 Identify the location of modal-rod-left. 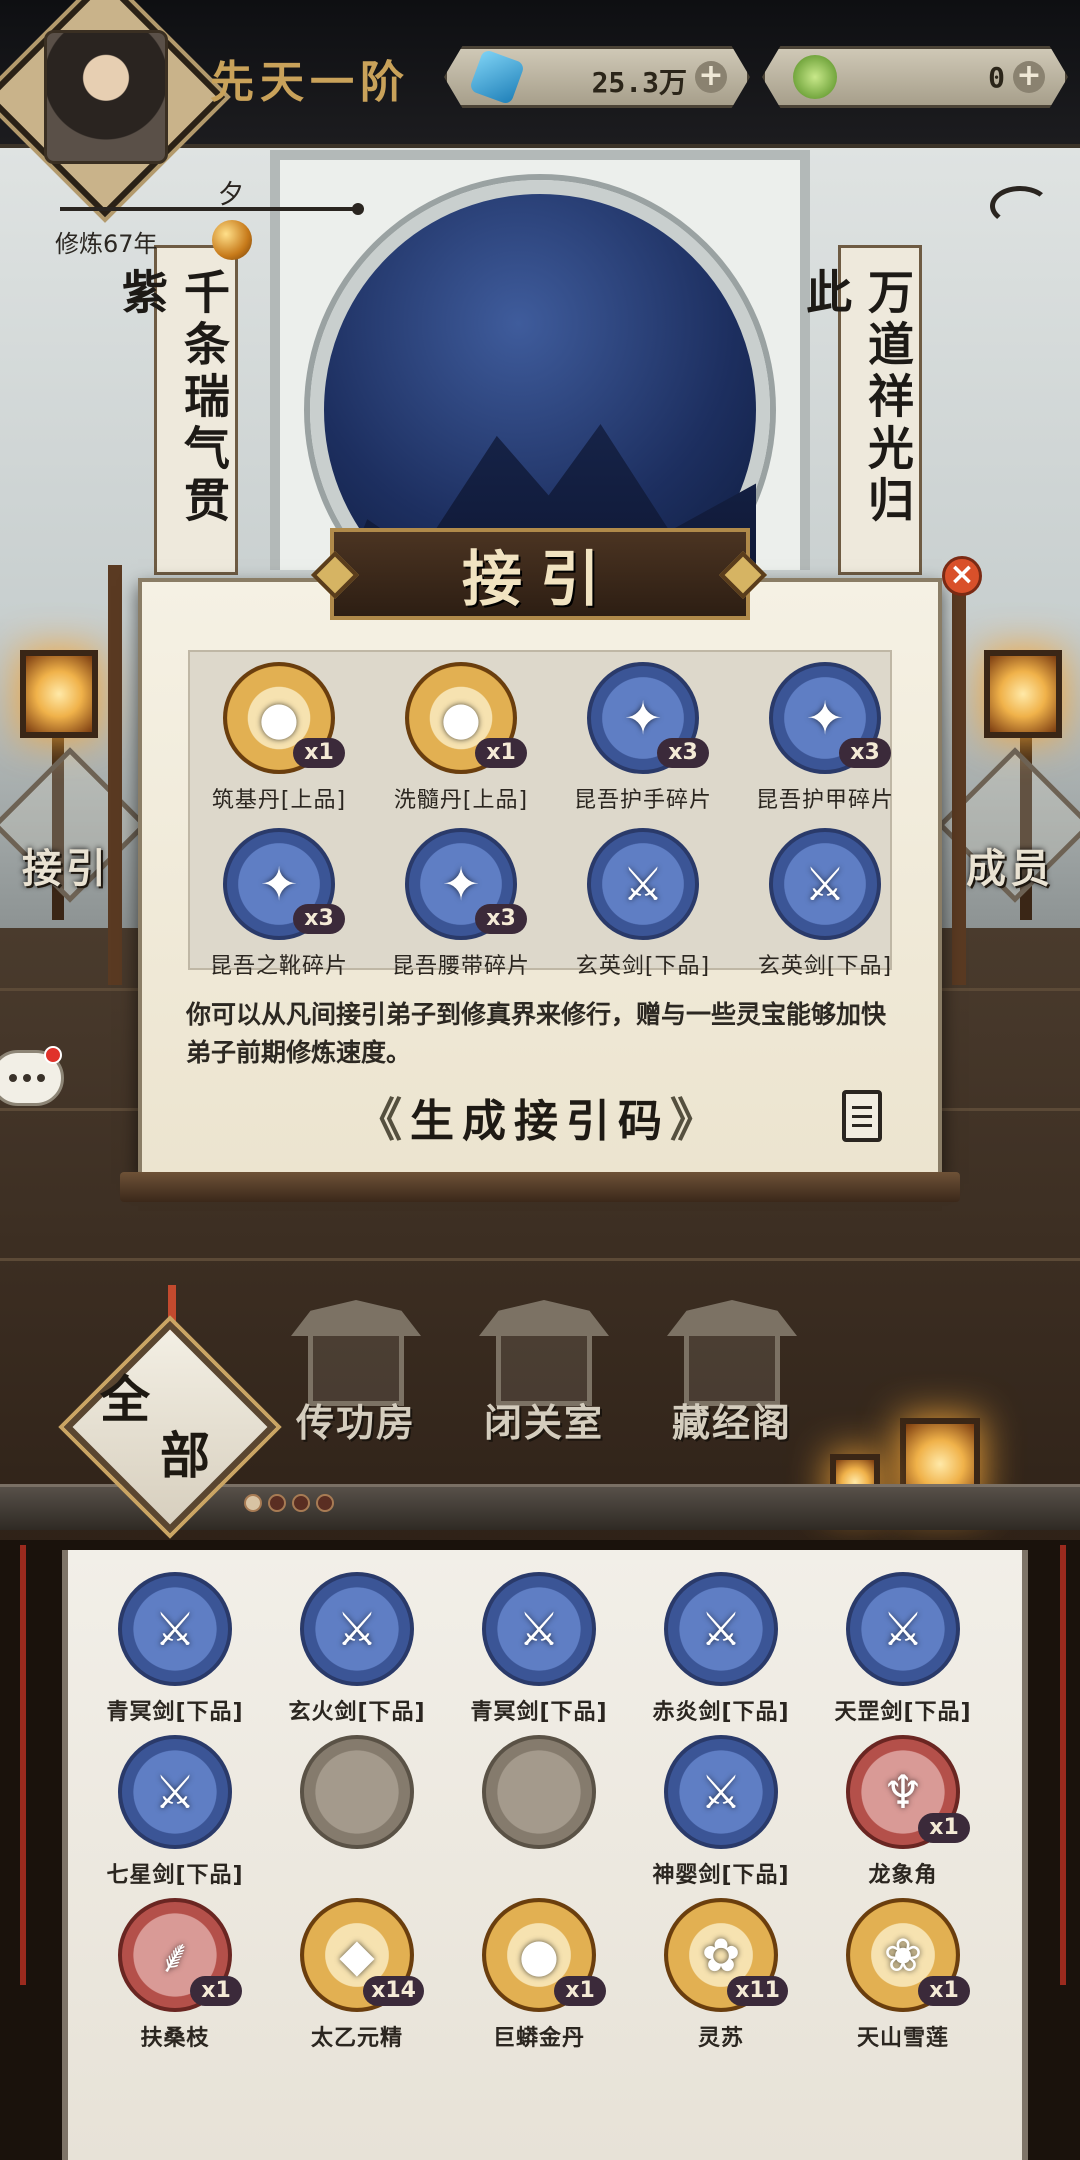
(115, 775).